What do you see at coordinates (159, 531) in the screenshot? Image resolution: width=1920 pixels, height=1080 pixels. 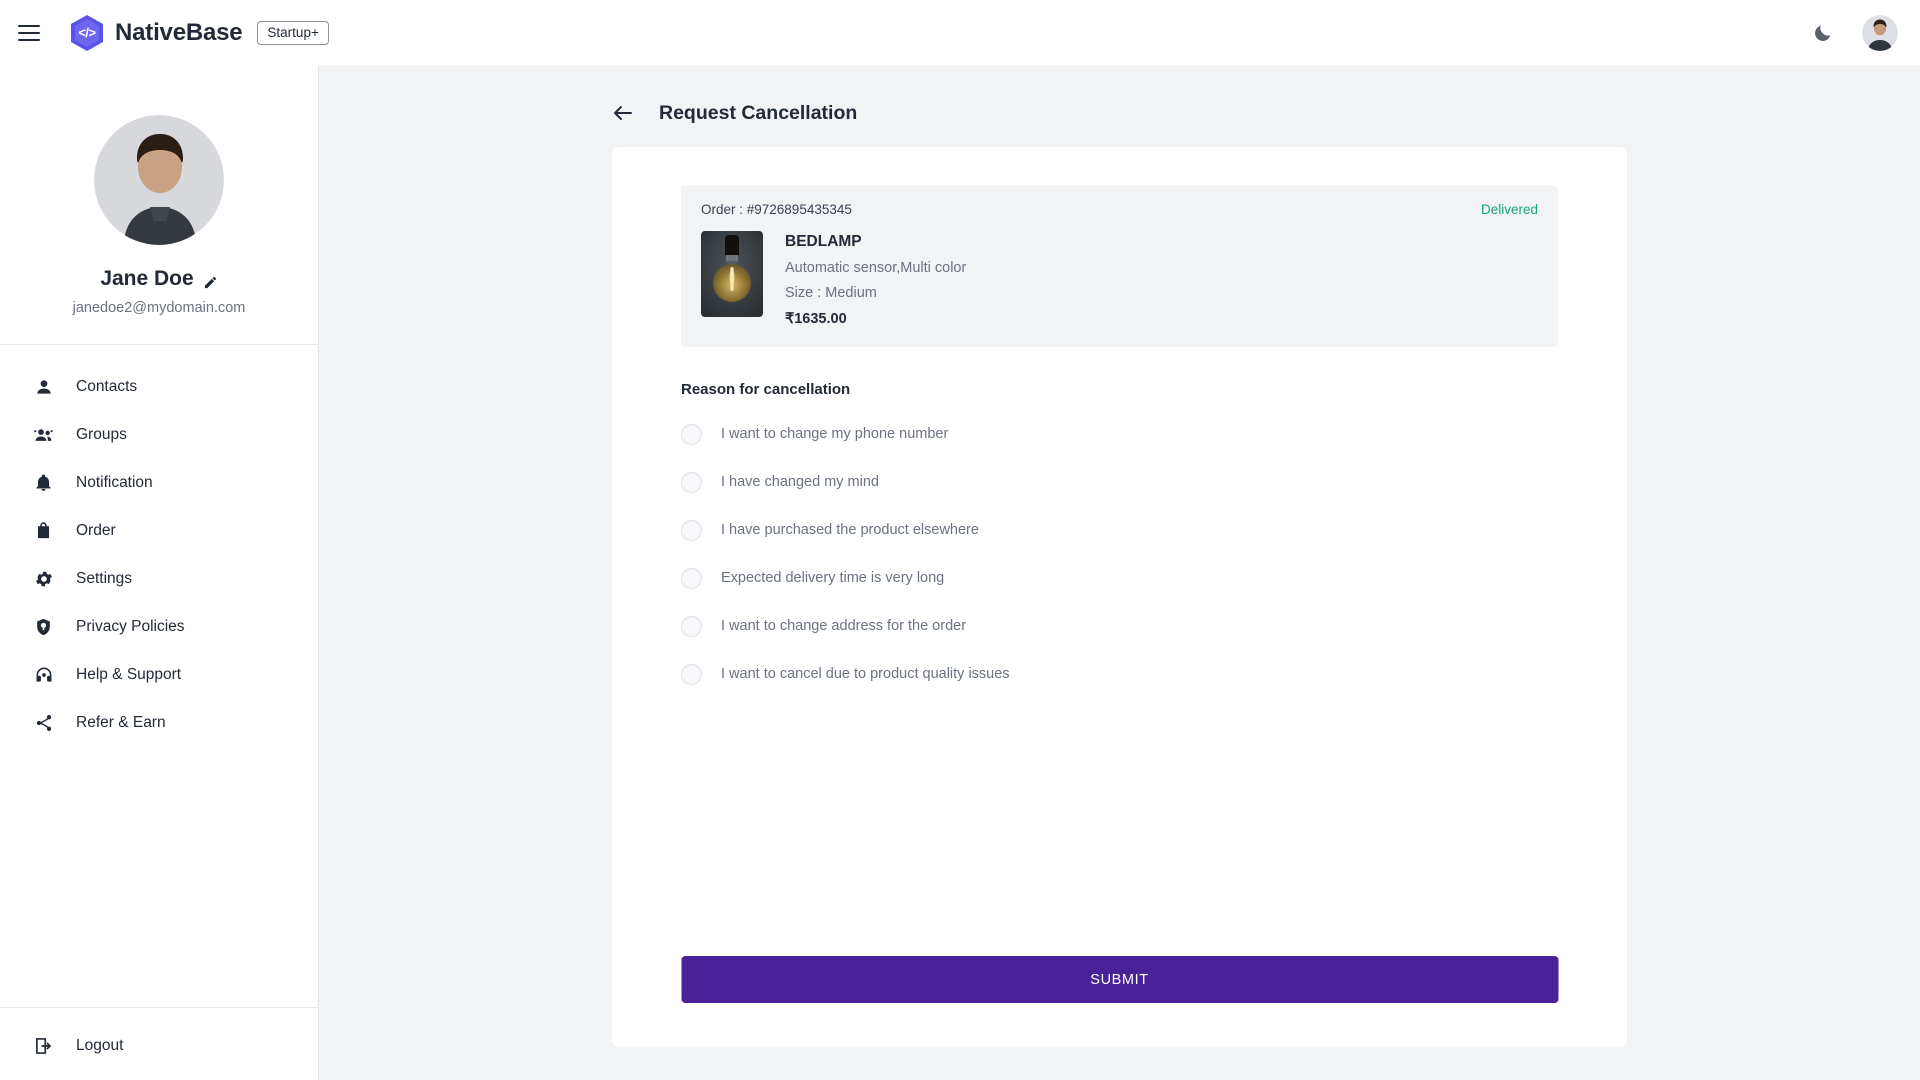 I see `sidebar-item-order: Order` at bounding box center [159, 531].